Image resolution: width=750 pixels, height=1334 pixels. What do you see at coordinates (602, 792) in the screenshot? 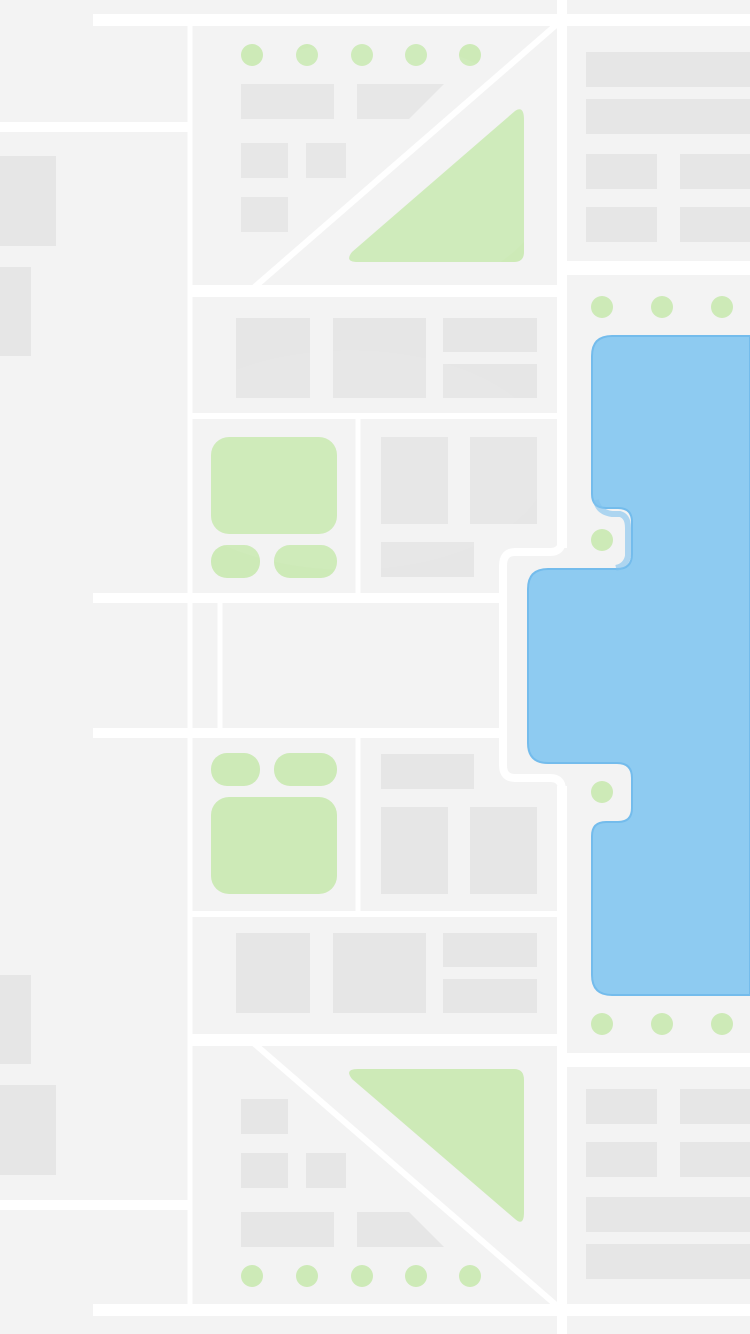
I see `tree-lake-lower` at bounding box center [602, 792].